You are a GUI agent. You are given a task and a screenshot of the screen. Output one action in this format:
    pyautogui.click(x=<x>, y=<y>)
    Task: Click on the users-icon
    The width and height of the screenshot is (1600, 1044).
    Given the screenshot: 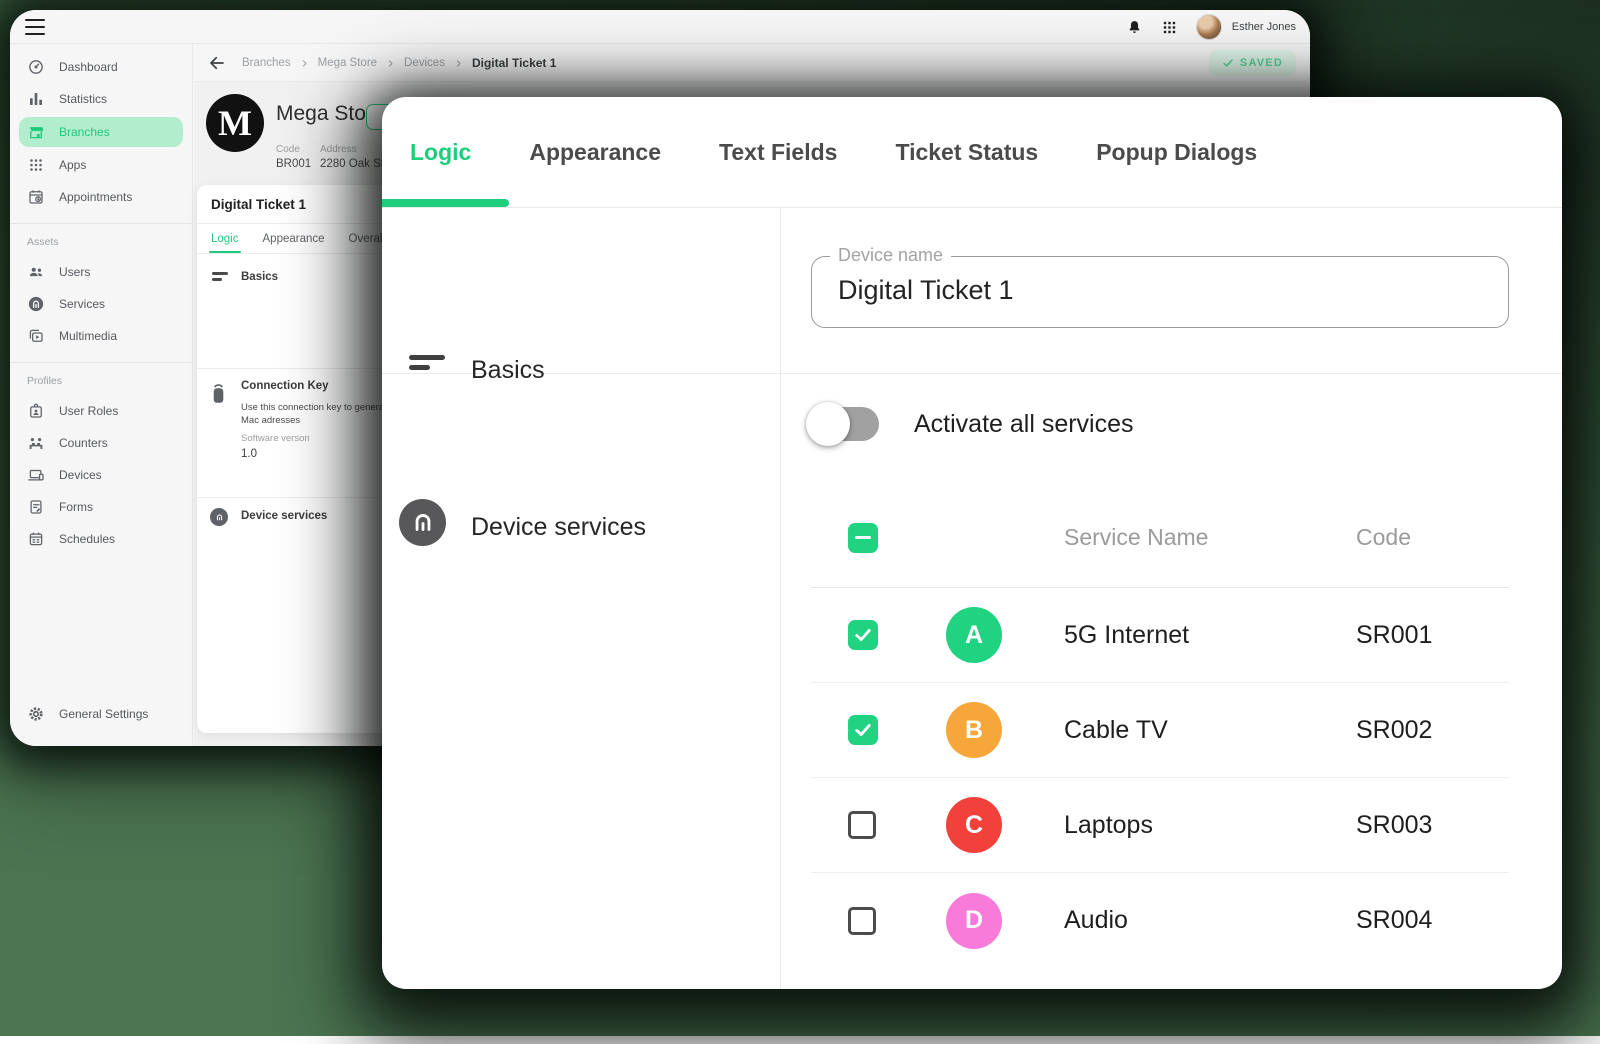 What is the action you would take?
    pyautogui.click(x=36, y=272)
    